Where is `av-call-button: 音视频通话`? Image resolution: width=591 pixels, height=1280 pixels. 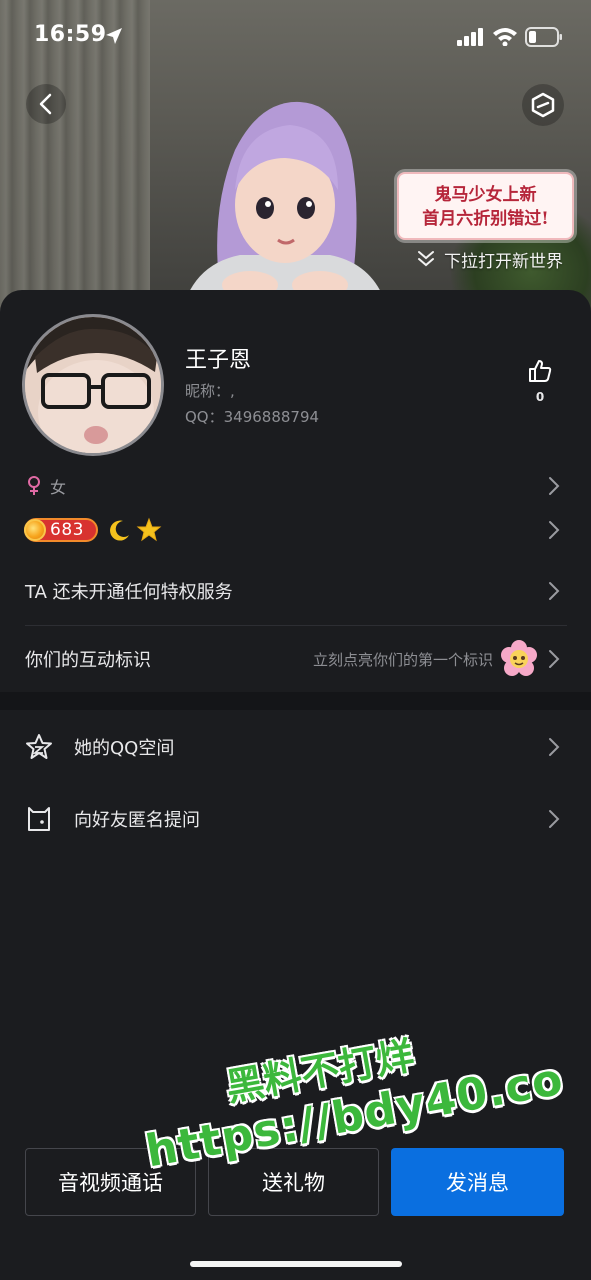 av-call-button: 音视频通话 is located at coordinates (110, 1182).